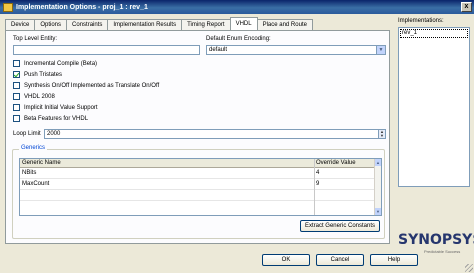  I want to click on column-header-generic-name: Generic Name, so click(40, 163).